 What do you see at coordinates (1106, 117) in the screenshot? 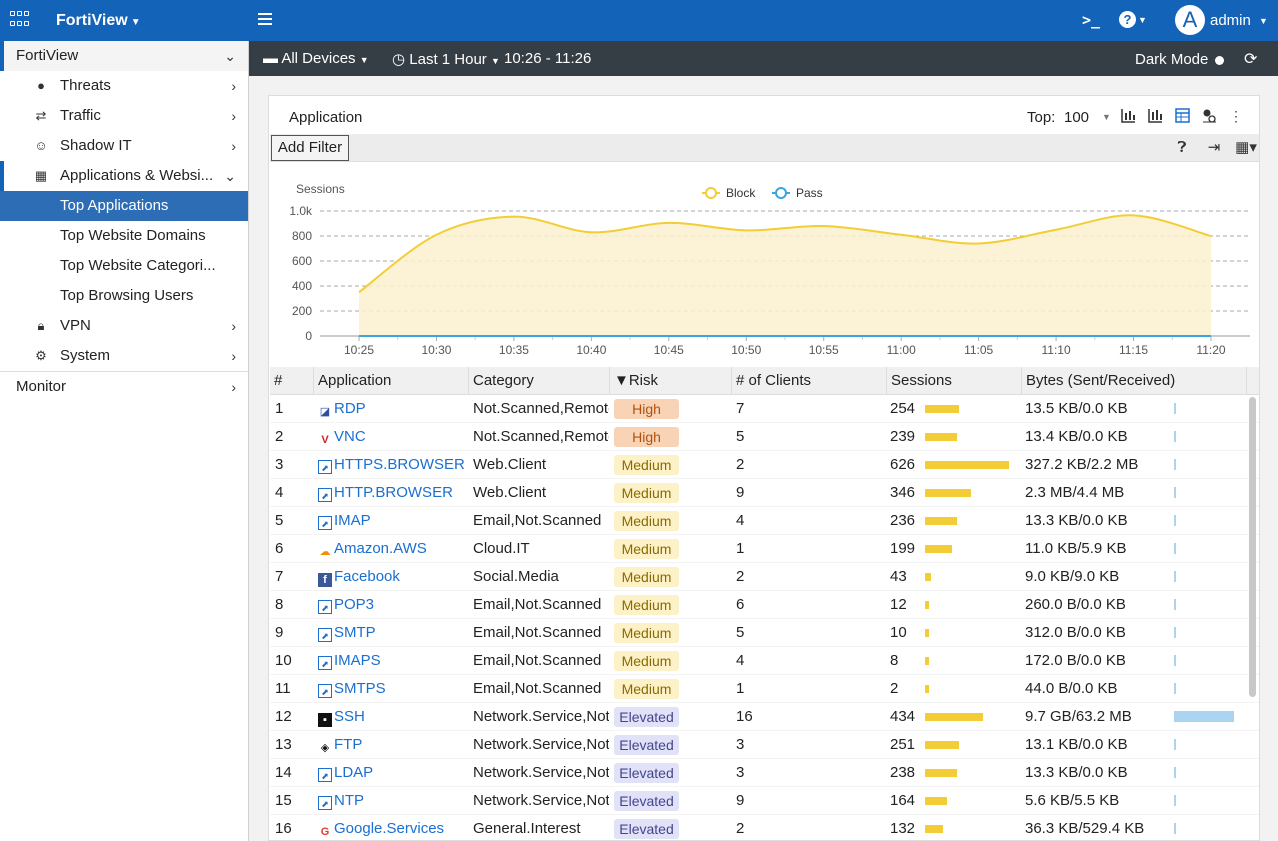
I see `top-n-caret-icon: ▼` at bounding box center [1106, 117].